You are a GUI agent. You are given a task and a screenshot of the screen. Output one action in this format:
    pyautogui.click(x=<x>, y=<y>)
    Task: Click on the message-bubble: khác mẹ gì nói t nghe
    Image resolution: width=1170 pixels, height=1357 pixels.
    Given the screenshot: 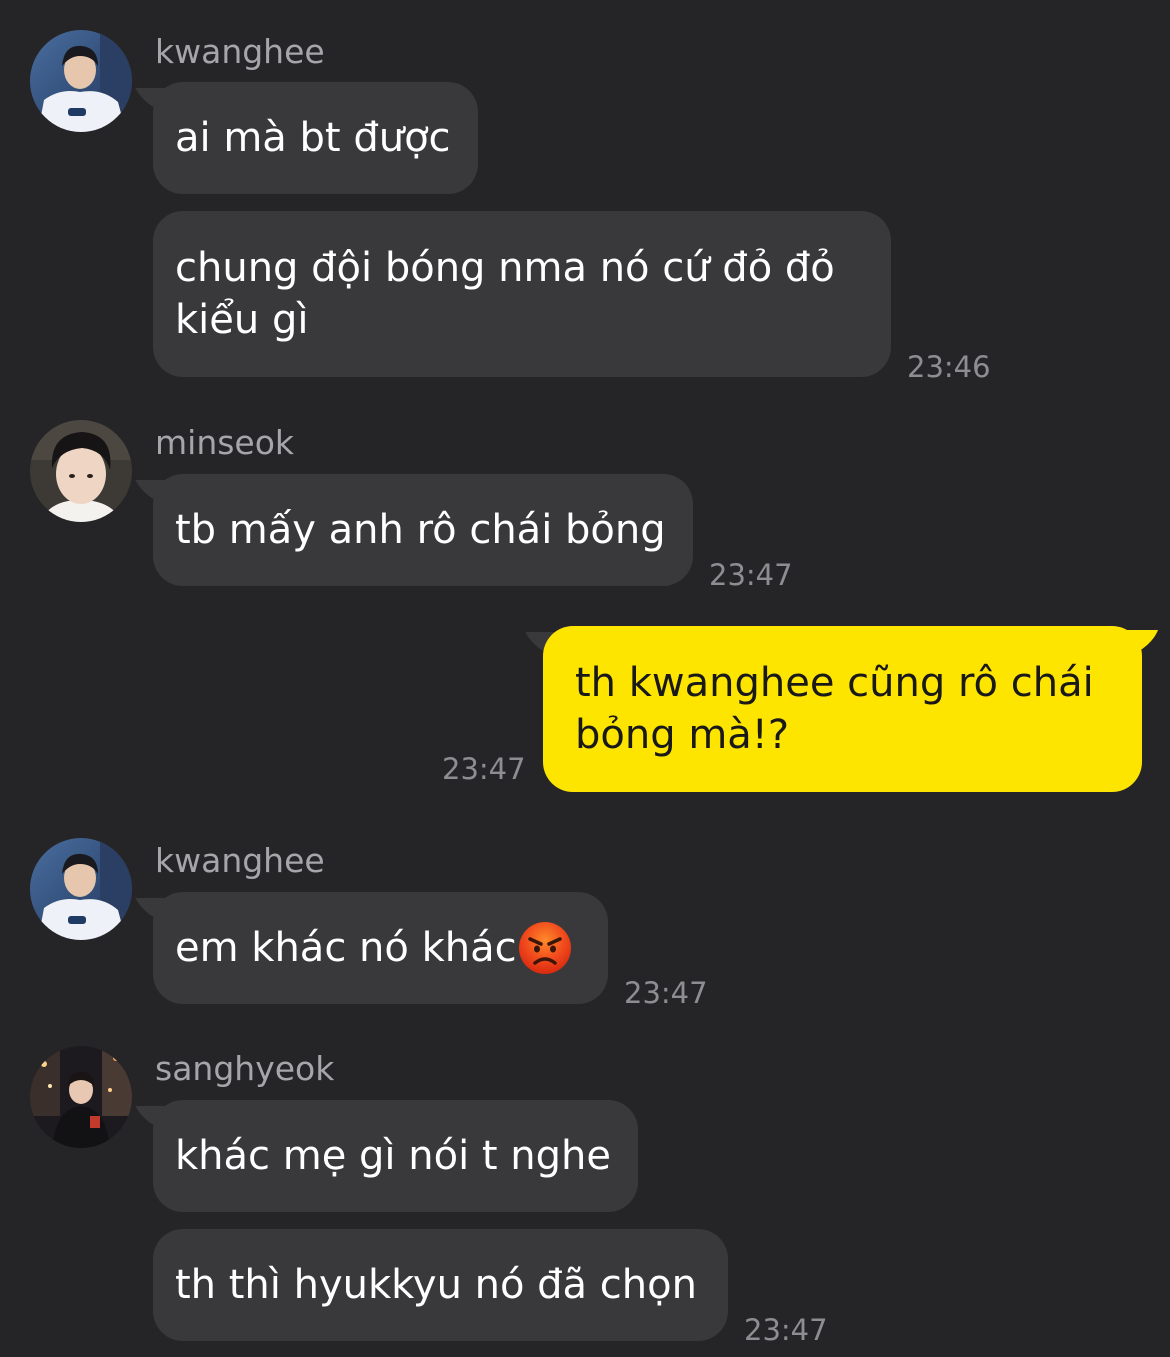 What is the action you would take?
    pyautogui.click(x=395, y=1156)
    